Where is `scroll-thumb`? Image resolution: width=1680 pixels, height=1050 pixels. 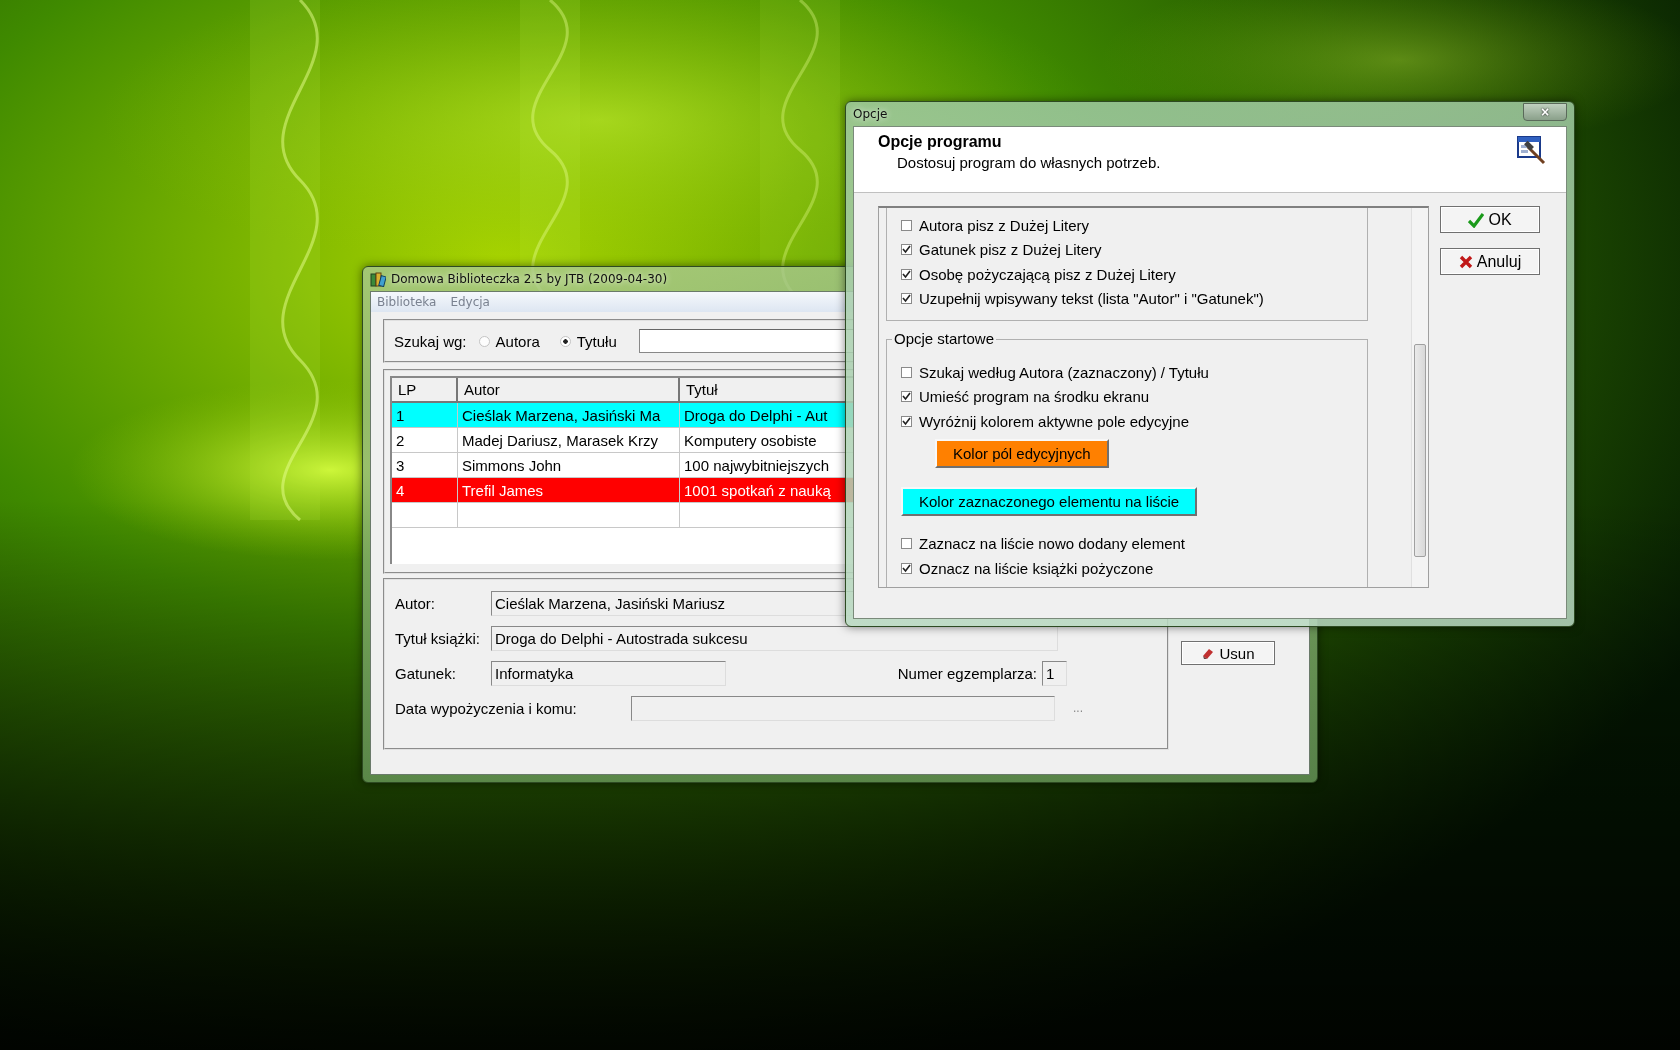
scroll-thumb is located at coordinates (1420, 450).